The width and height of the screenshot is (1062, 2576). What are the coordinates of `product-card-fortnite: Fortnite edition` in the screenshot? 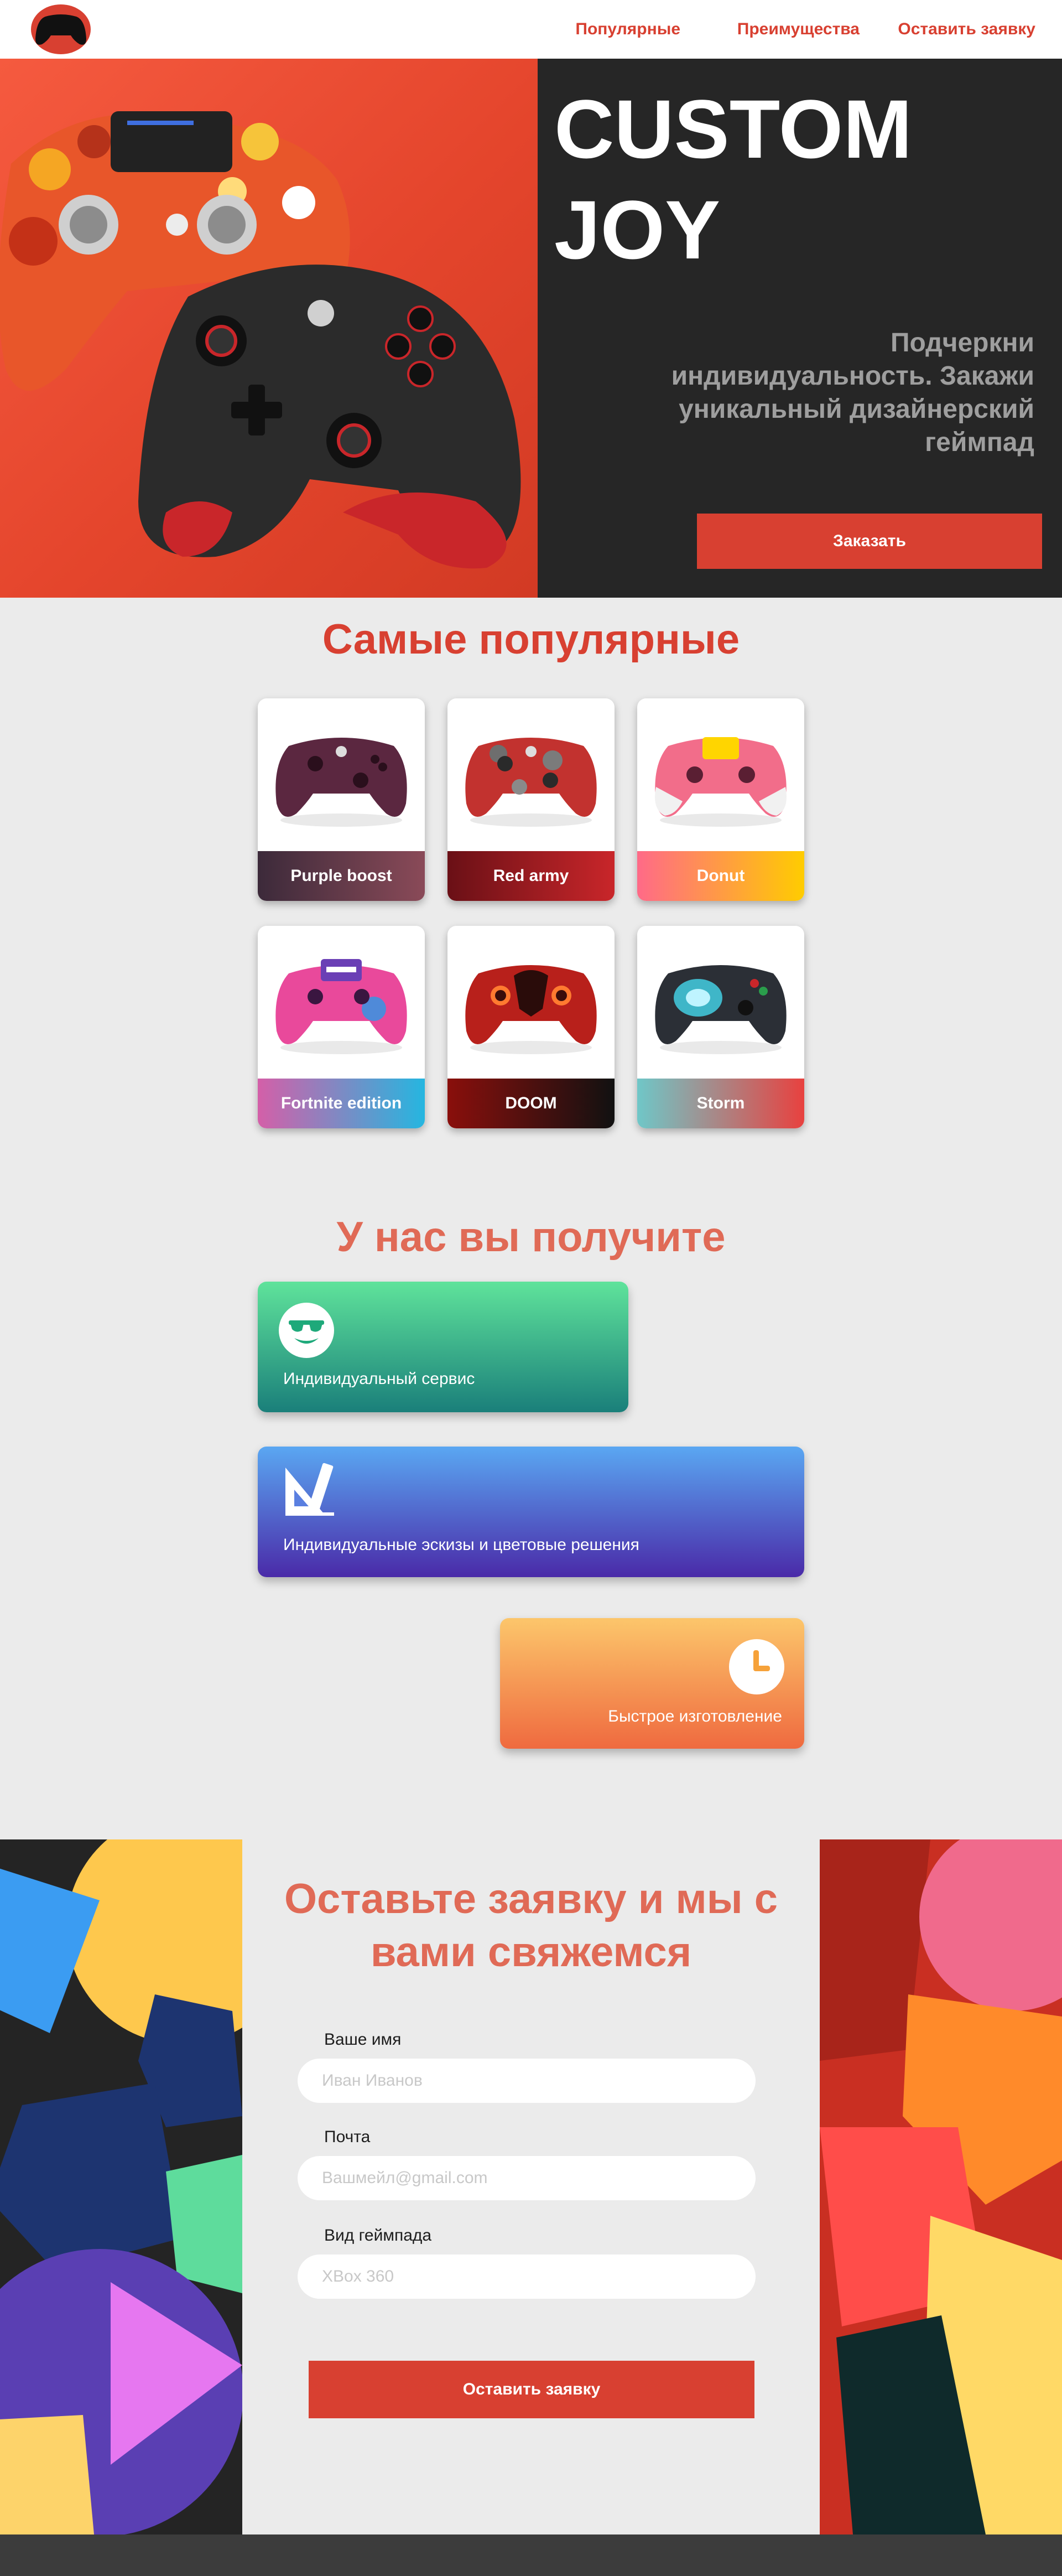 It's located at (341, 1027).